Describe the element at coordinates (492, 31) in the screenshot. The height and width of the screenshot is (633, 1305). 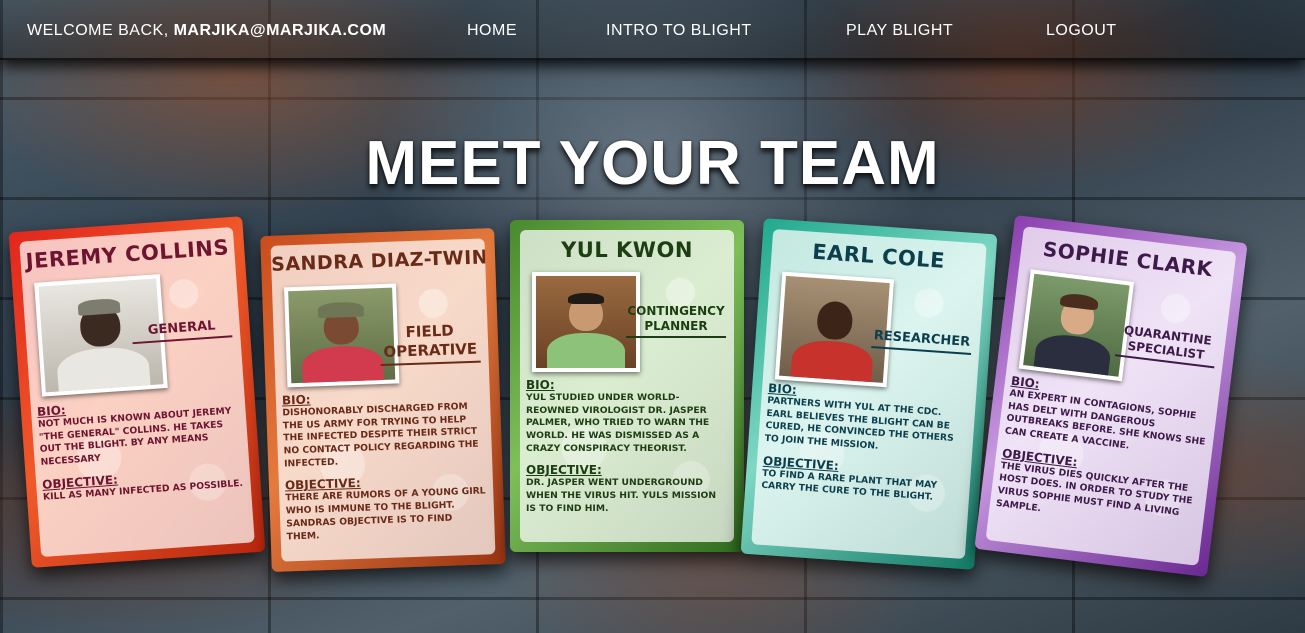
I see `nav-home-link: HOME` at that location.